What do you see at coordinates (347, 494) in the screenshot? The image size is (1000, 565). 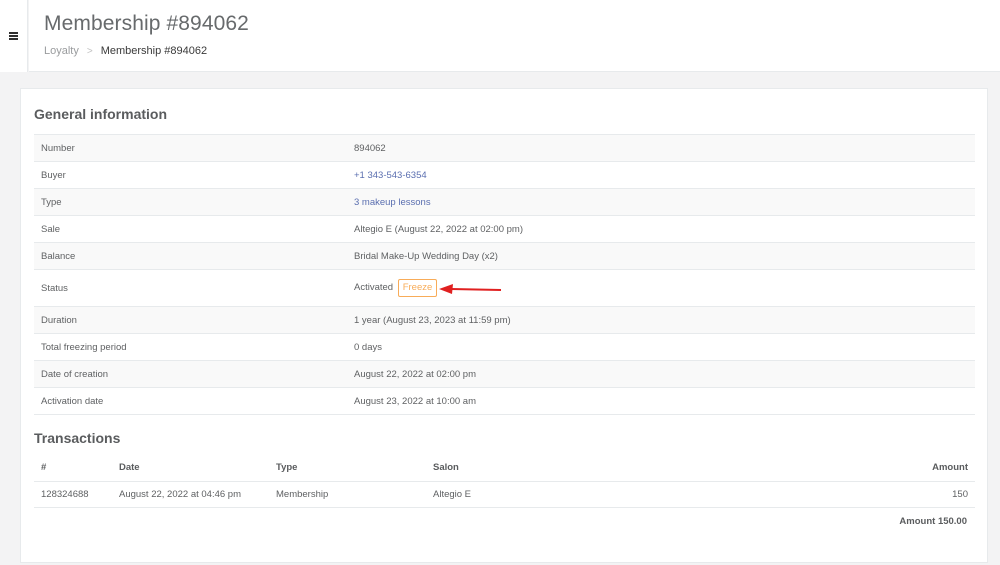 I see `transaction-type: Membership` at bounding box center [347, 494].